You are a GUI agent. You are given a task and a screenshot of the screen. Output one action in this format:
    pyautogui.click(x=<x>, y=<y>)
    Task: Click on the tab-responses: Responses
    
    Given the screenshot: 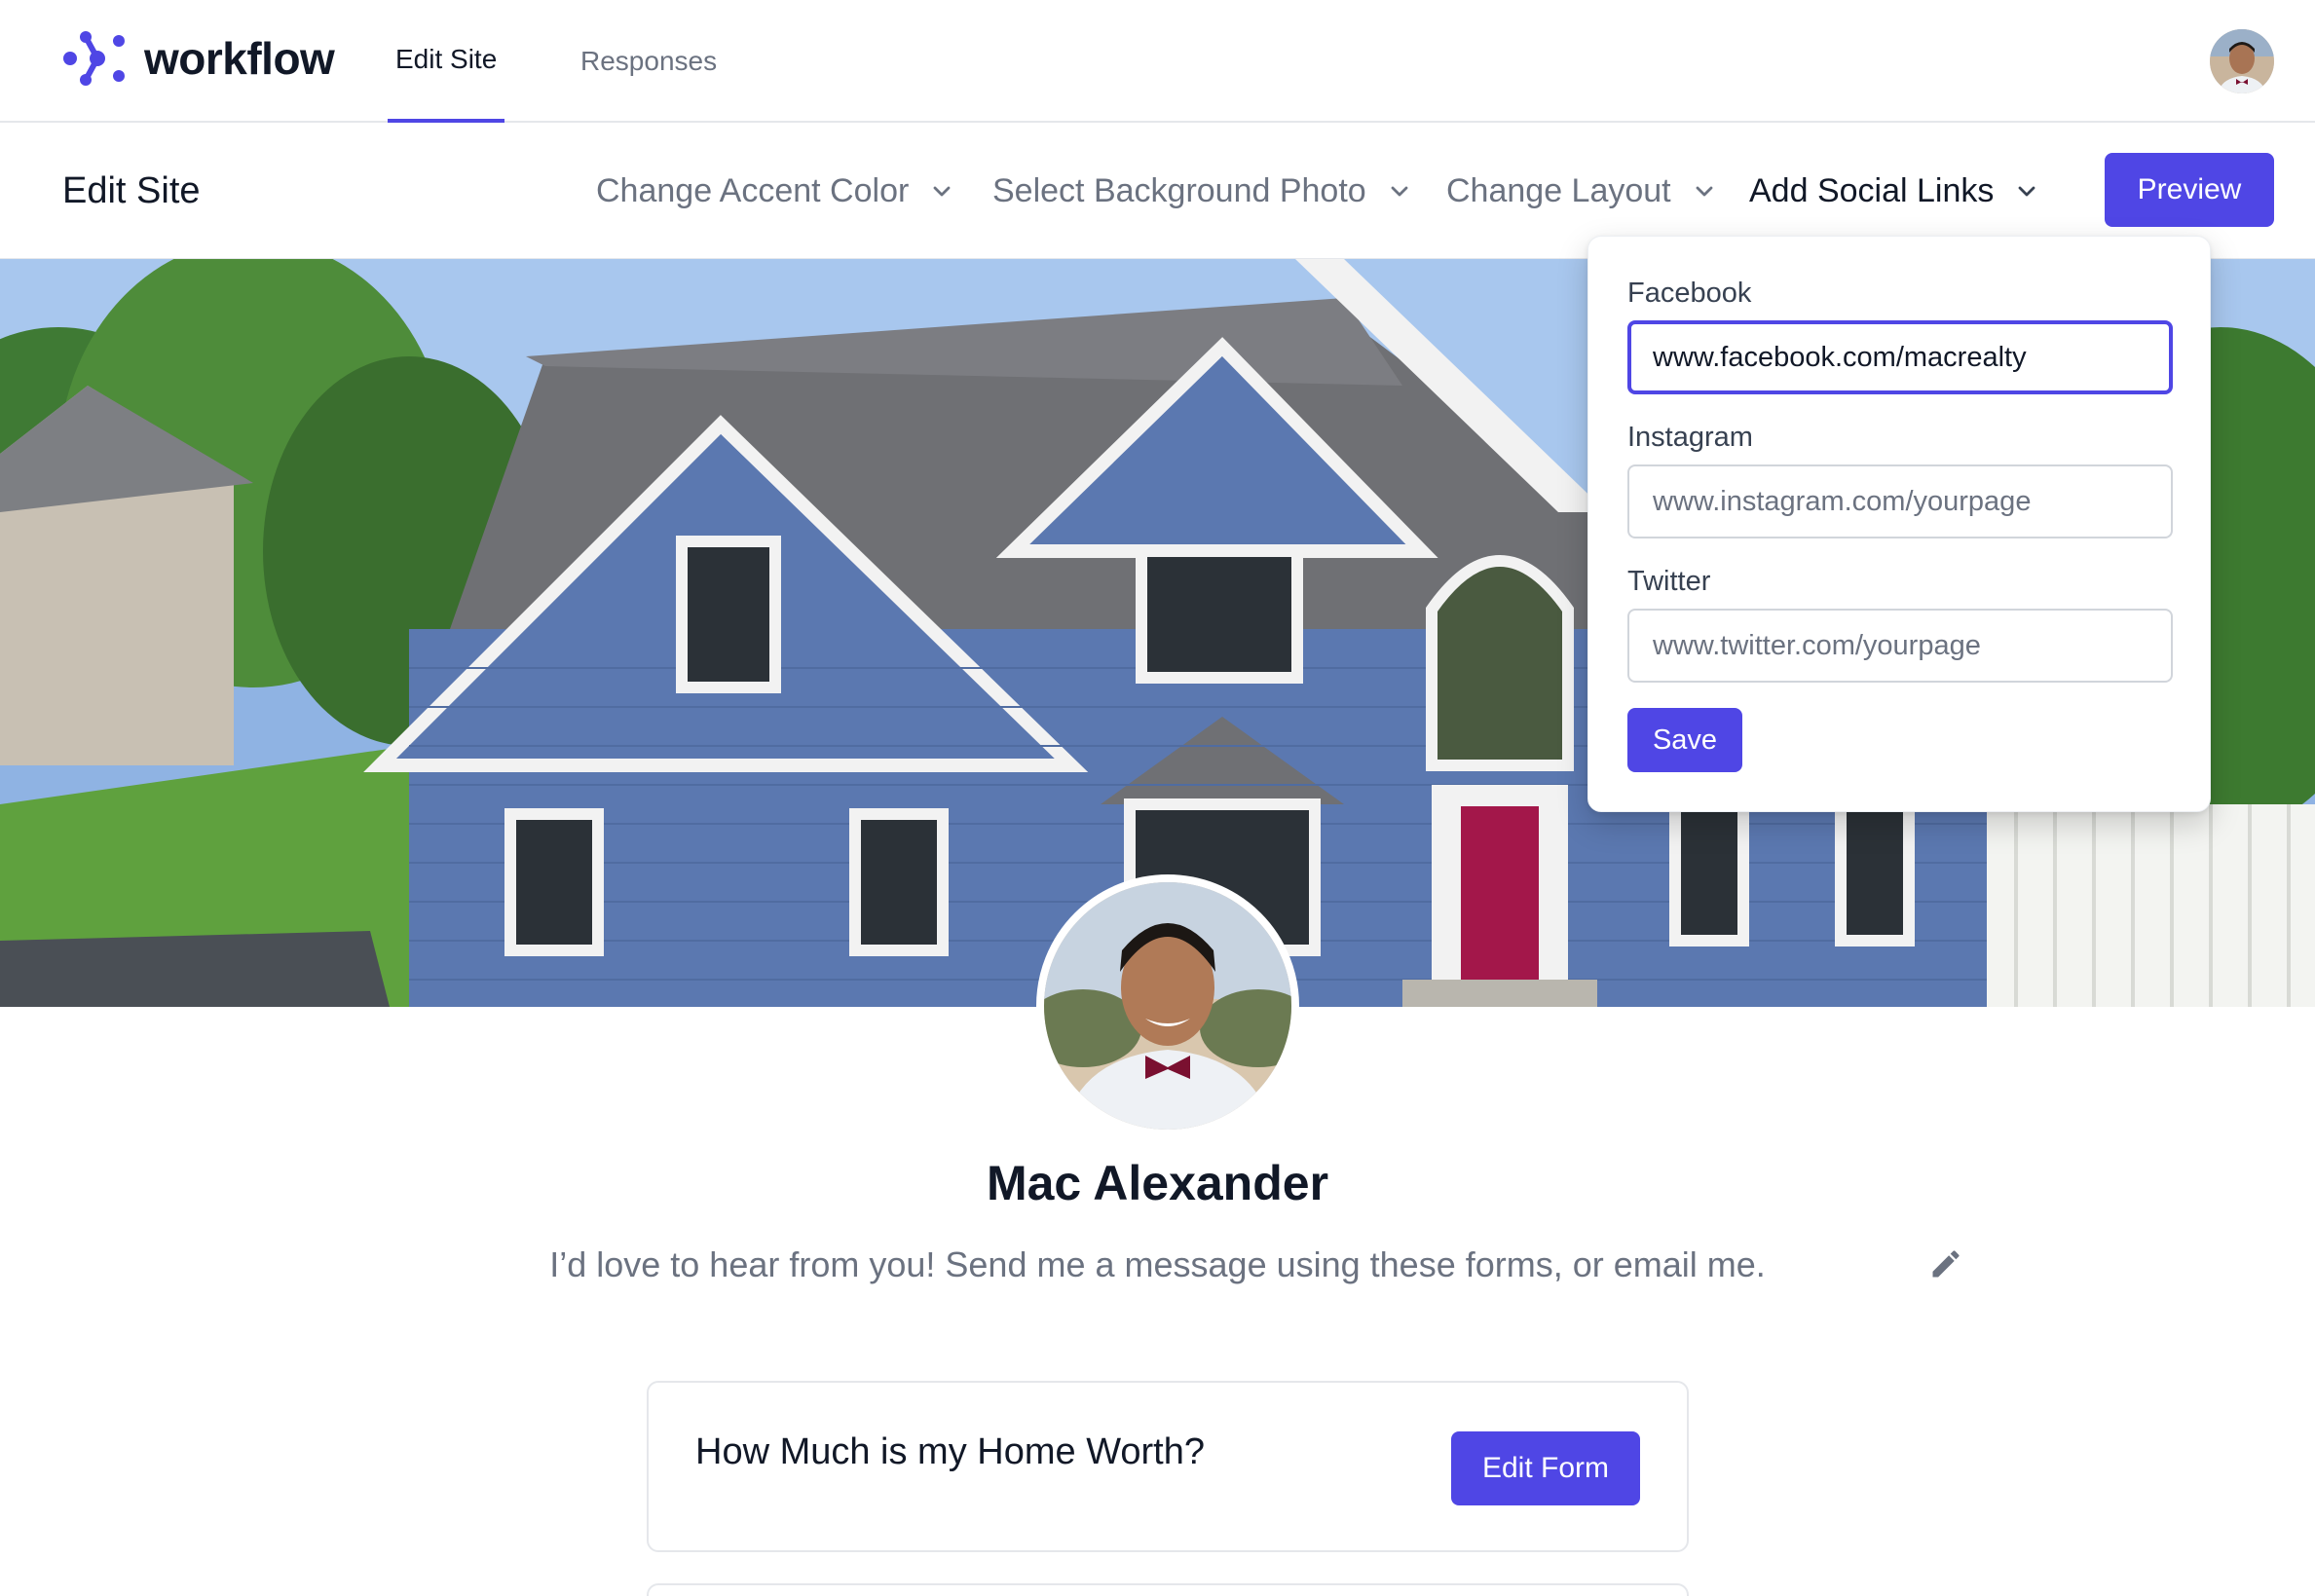 What is the action you would take?
    pyautogui.click(x=649, y=62)
    